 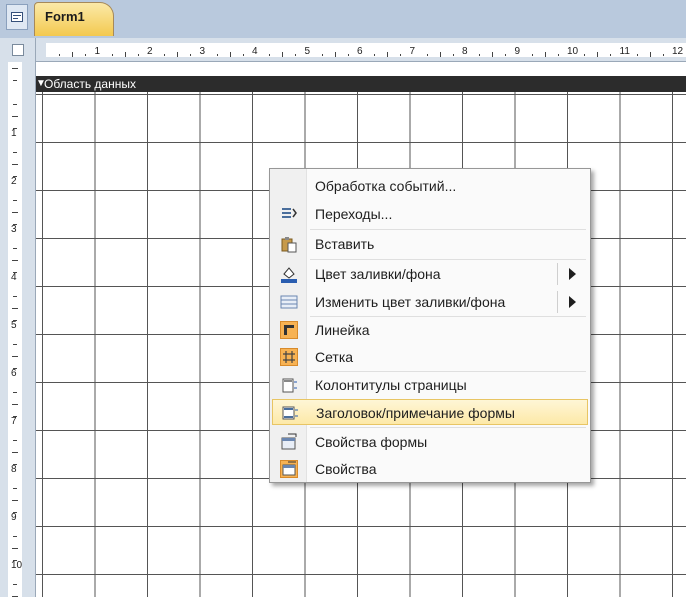 What do you see at coordinates (430, 330) in the screenshot?
I see `menu-item-ruler: Линейка` at bounding box center [430, 330].